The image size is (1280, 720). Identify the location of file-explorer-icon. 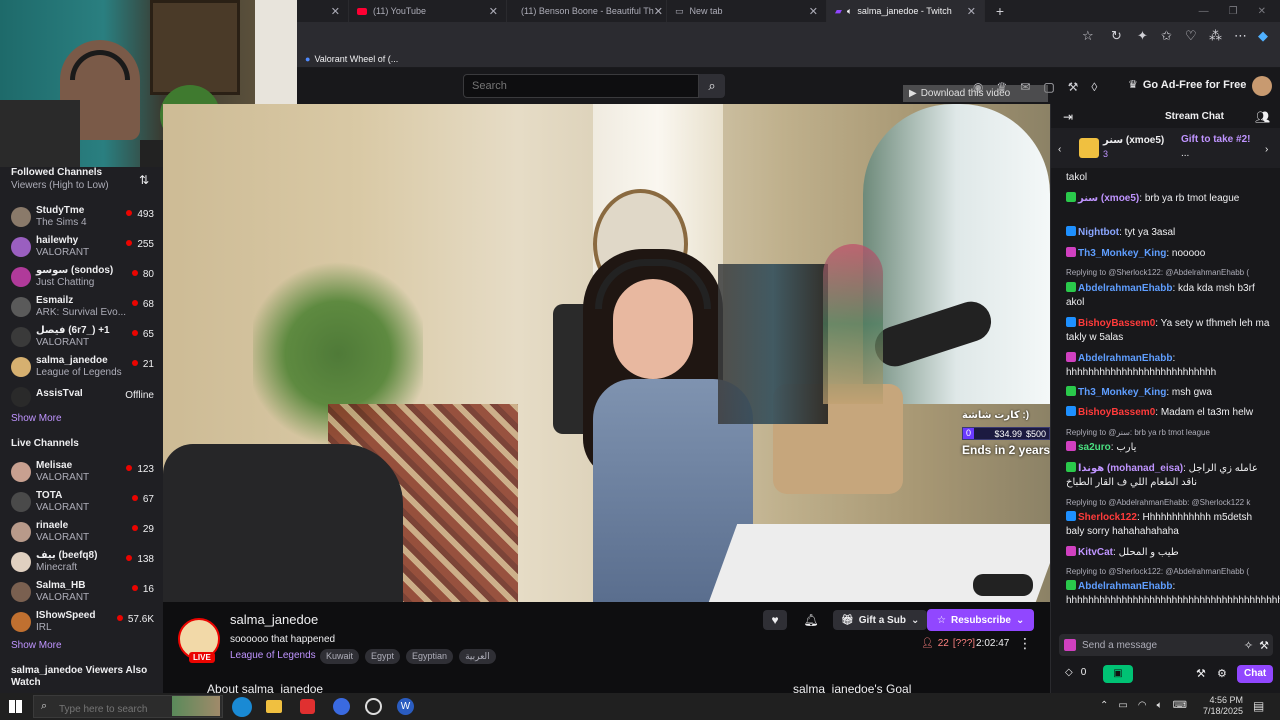
(274, 706).